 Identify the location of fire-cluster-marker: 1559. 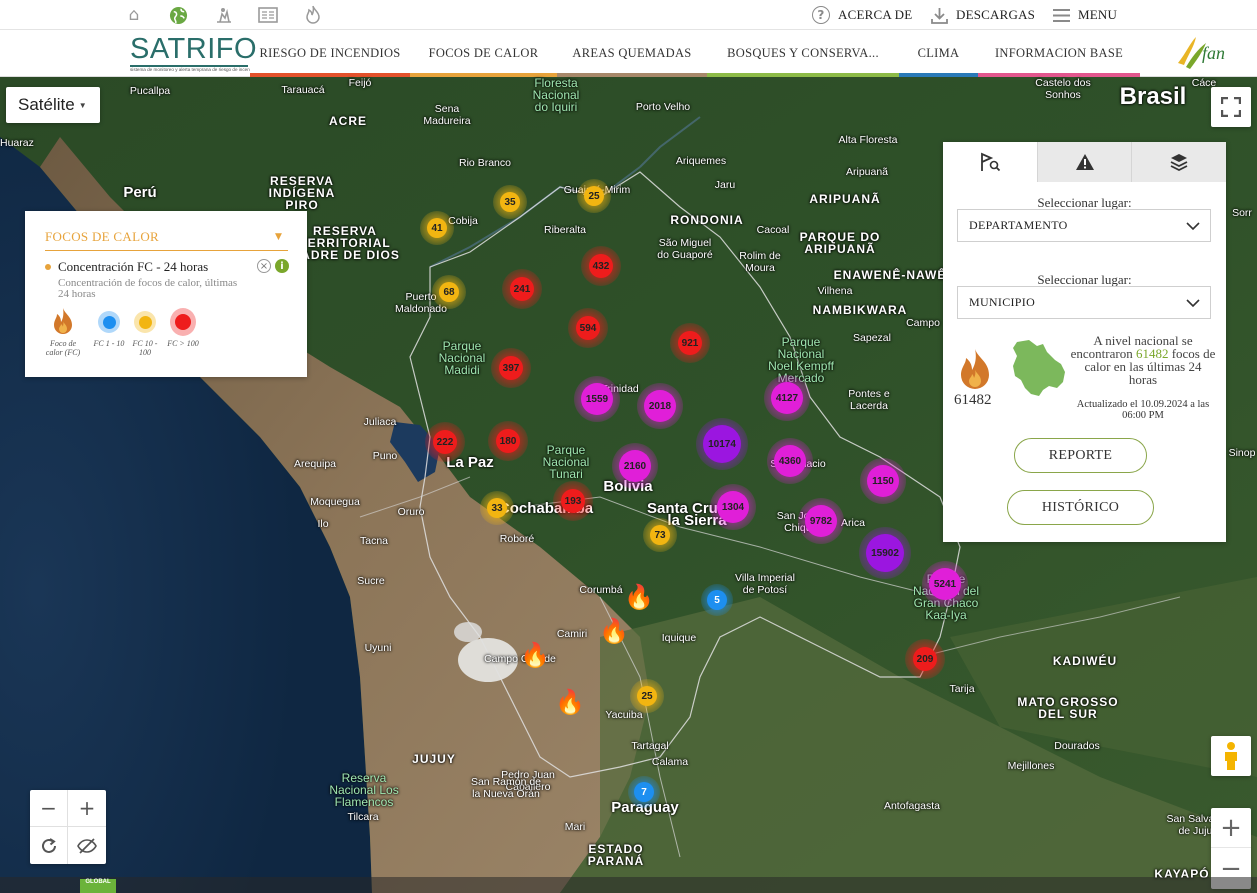
(597, 399).